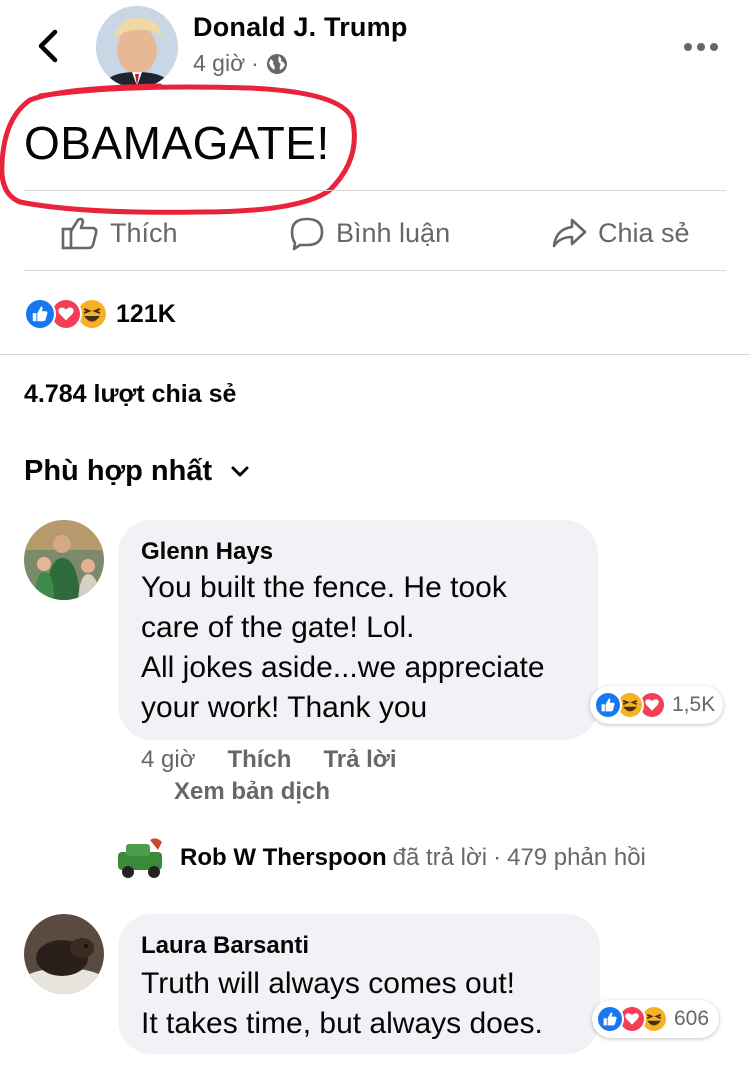 The image size is (750, 1067). I want to click on like-button: Thích, so click(119, 233).